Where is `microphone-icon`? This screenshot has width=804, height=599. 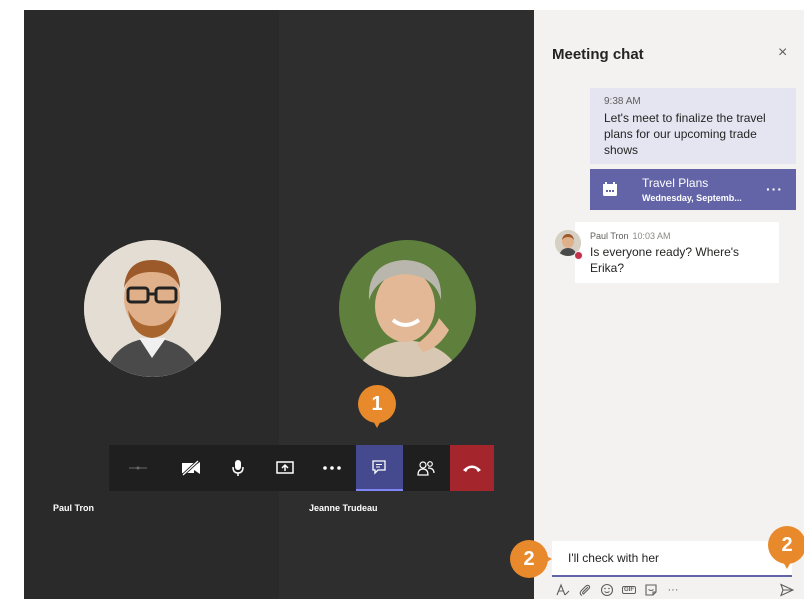 microphone-icon is located at coordinates (238, 468).